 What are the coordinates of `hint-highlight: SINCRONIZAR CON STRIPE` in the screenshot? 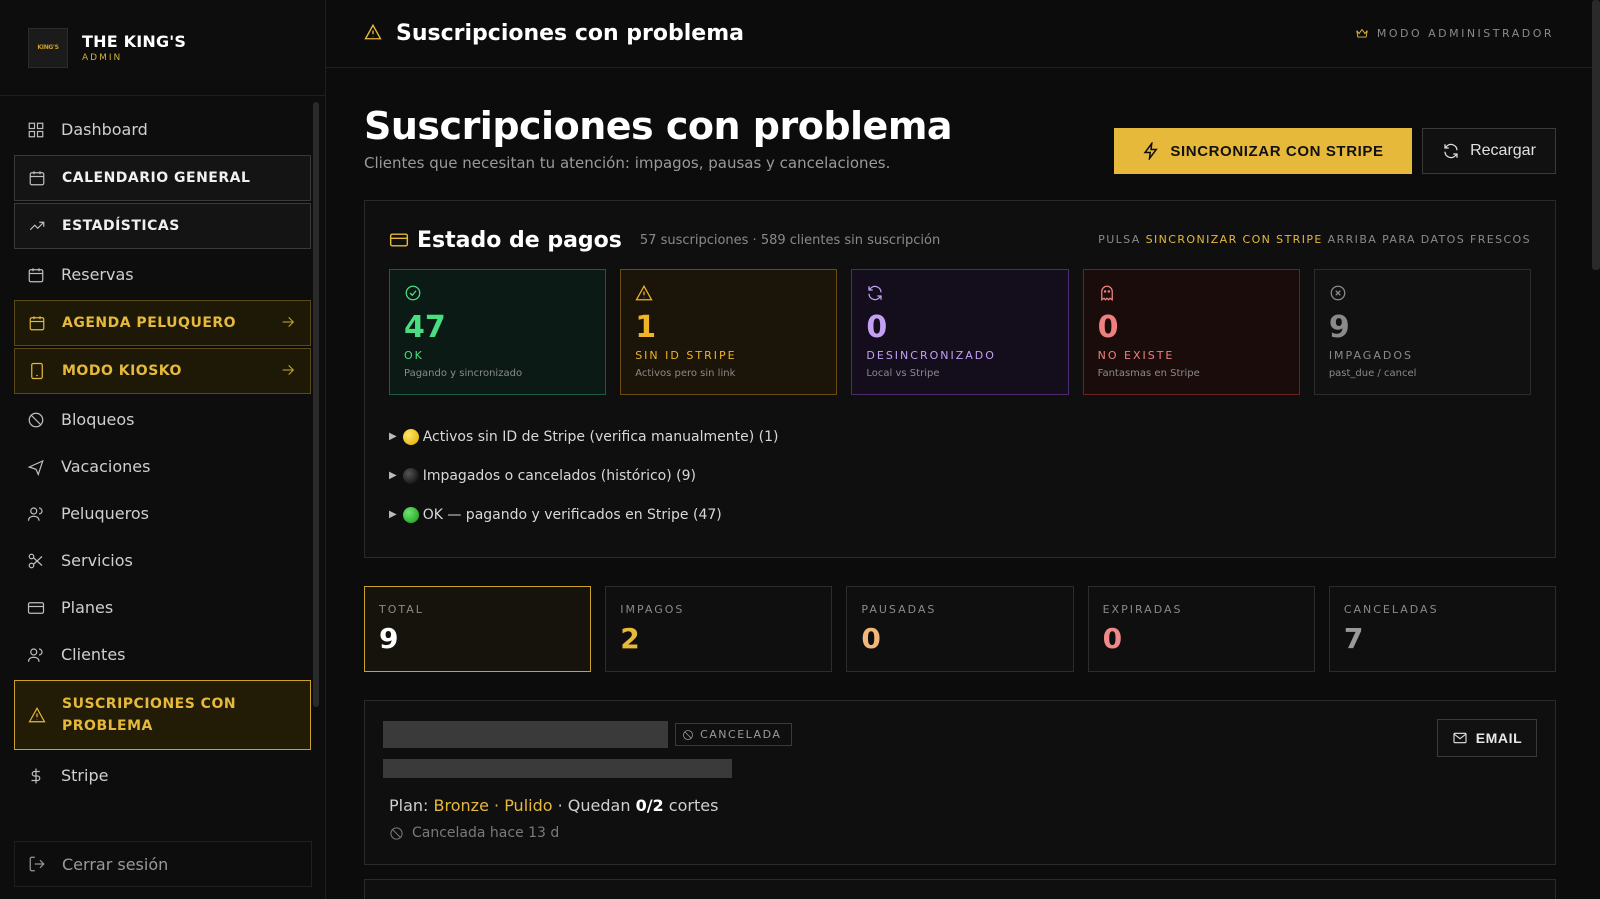 It's located at (1234, 239).